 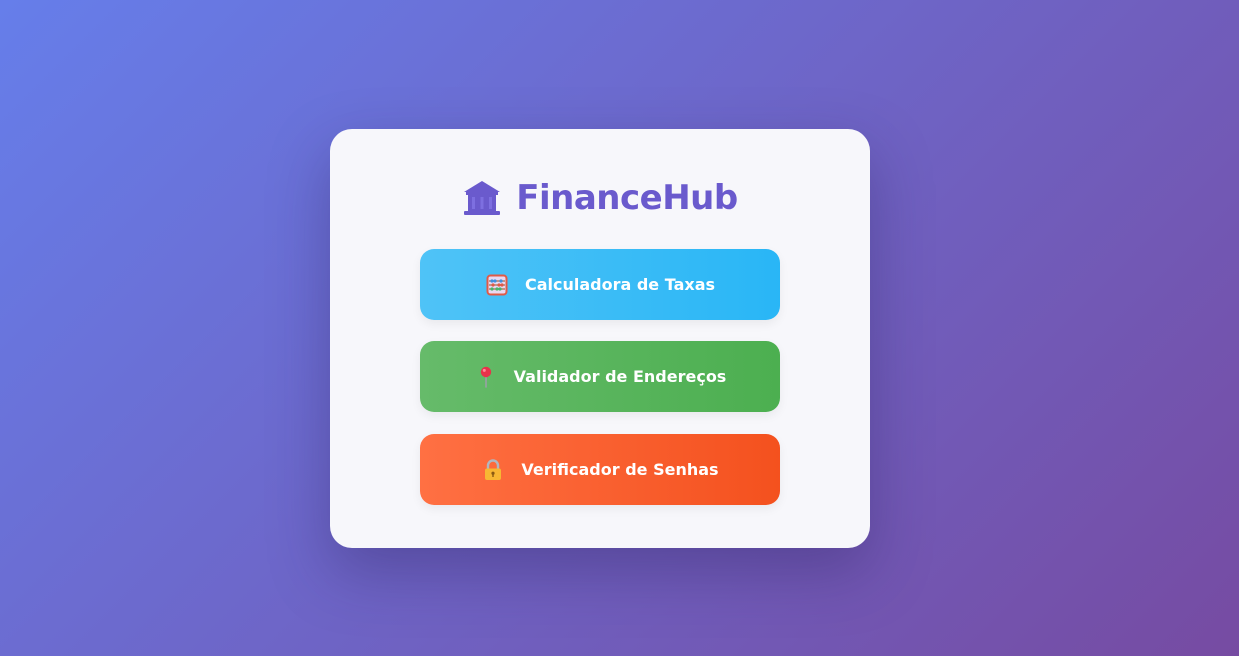 I want to click on tax-calculator-button: Calculadora de Taxas, so click(x=600, y=284).